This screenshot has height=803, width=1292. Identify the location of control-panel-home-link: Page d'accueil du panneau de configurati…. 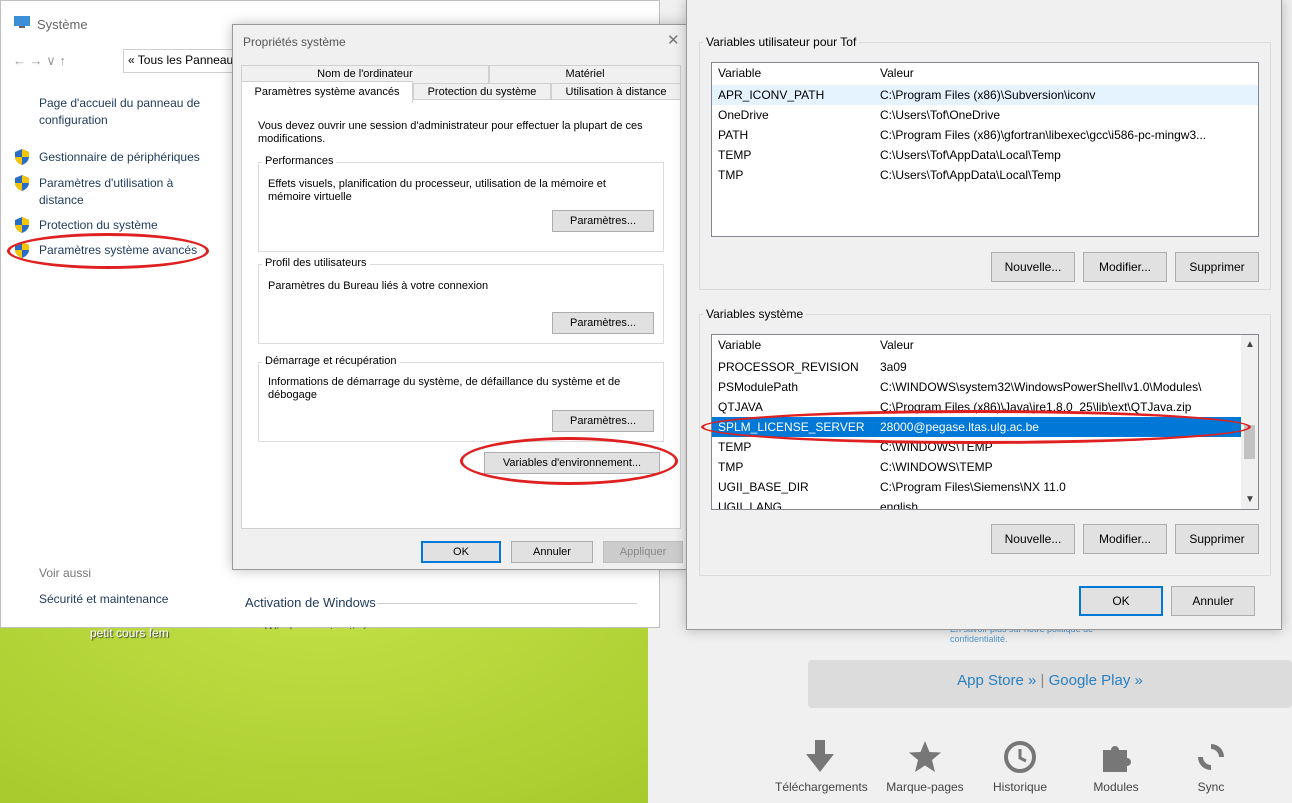
(134, 112).